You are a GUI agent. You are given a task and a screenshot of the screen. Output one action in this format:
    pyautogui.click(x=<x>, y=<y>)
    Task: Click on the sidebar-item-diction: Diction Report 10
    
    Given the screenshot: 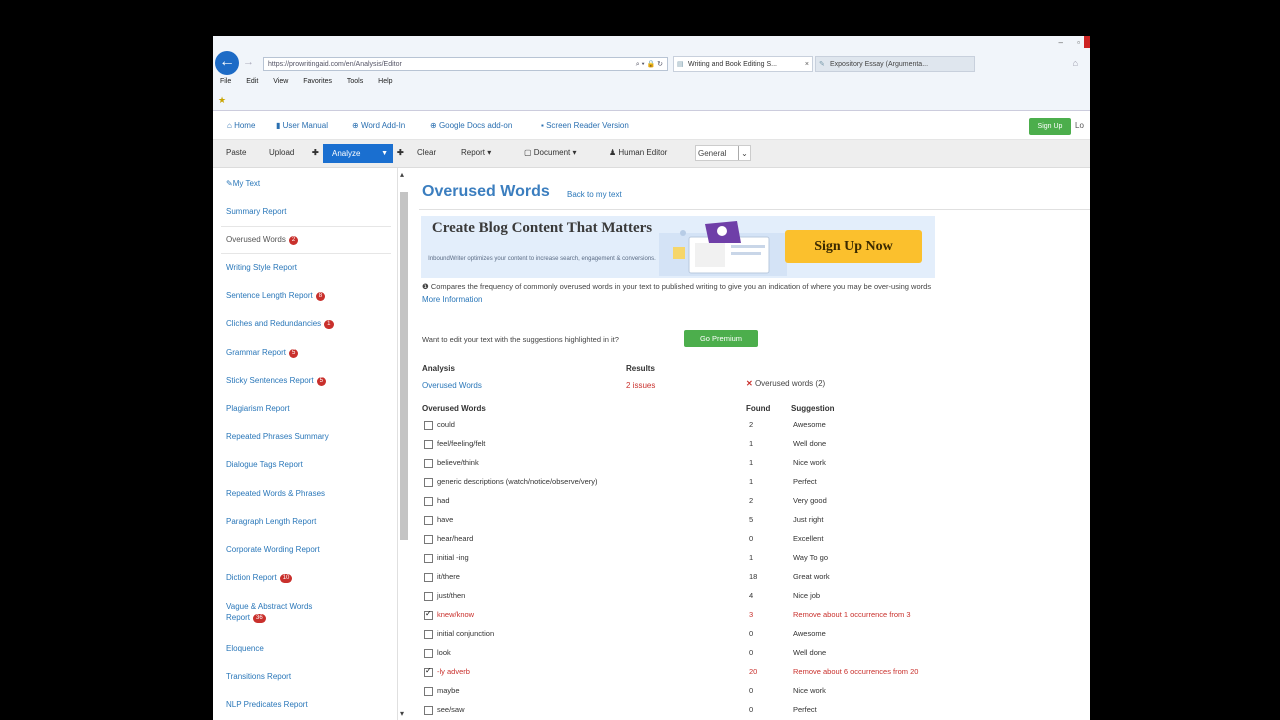 What is the action you would take?
    pyautogui.click(x=259, y=577)
    